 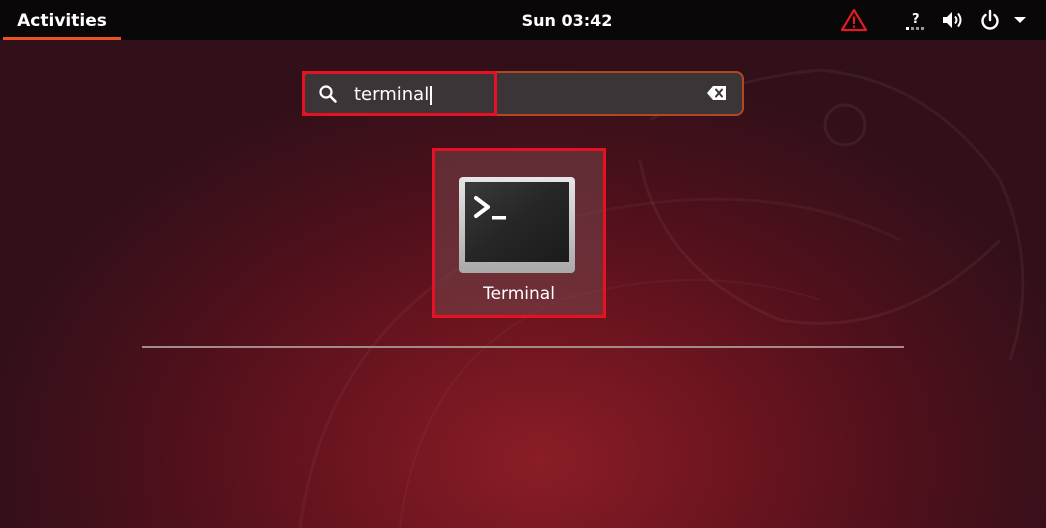 What do you see at coordinates (1020, 20) in the screenshot?
I see `chevron-down-icon` at bounding box center [1020, 20].